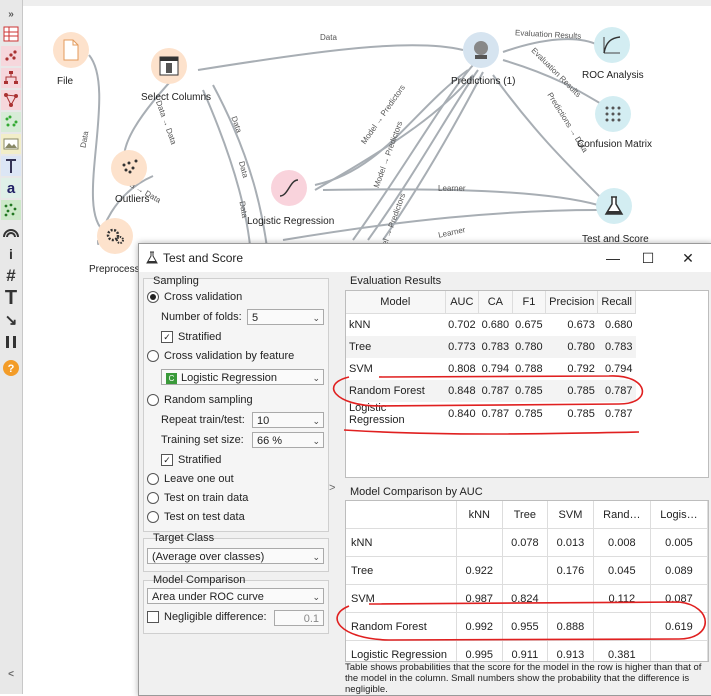 This screenshot has height=696, width=711. What do you see at coordinates (401, 598) in the screenshot?
I see `row-model-name: SVM` at bounding box center [401, 598].